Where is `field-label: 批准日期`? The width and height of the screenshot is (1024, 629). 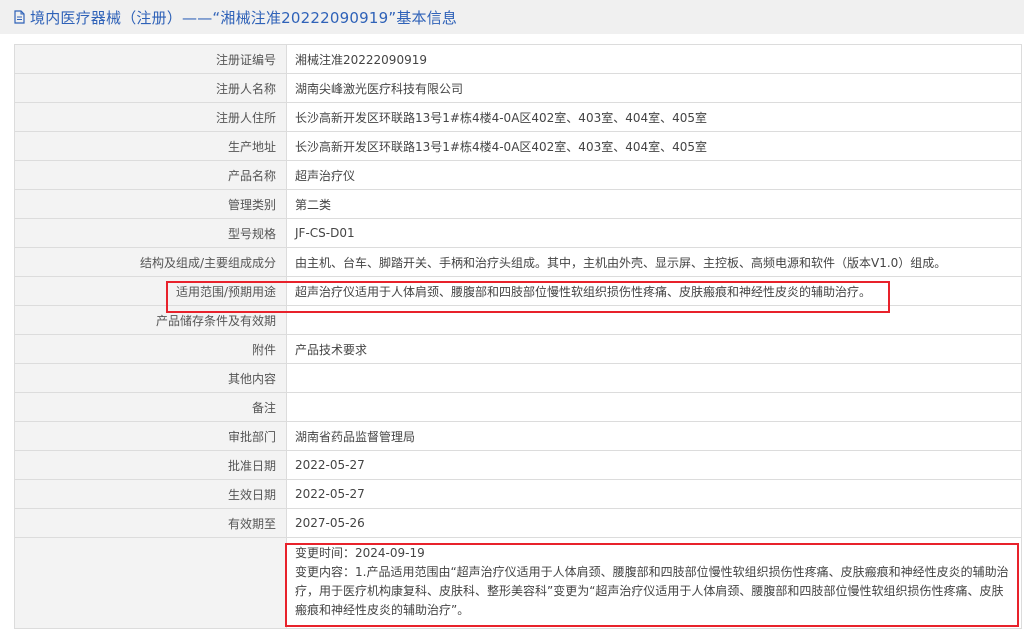 field-label: 批准日期 is located at coordinates (150, 465).